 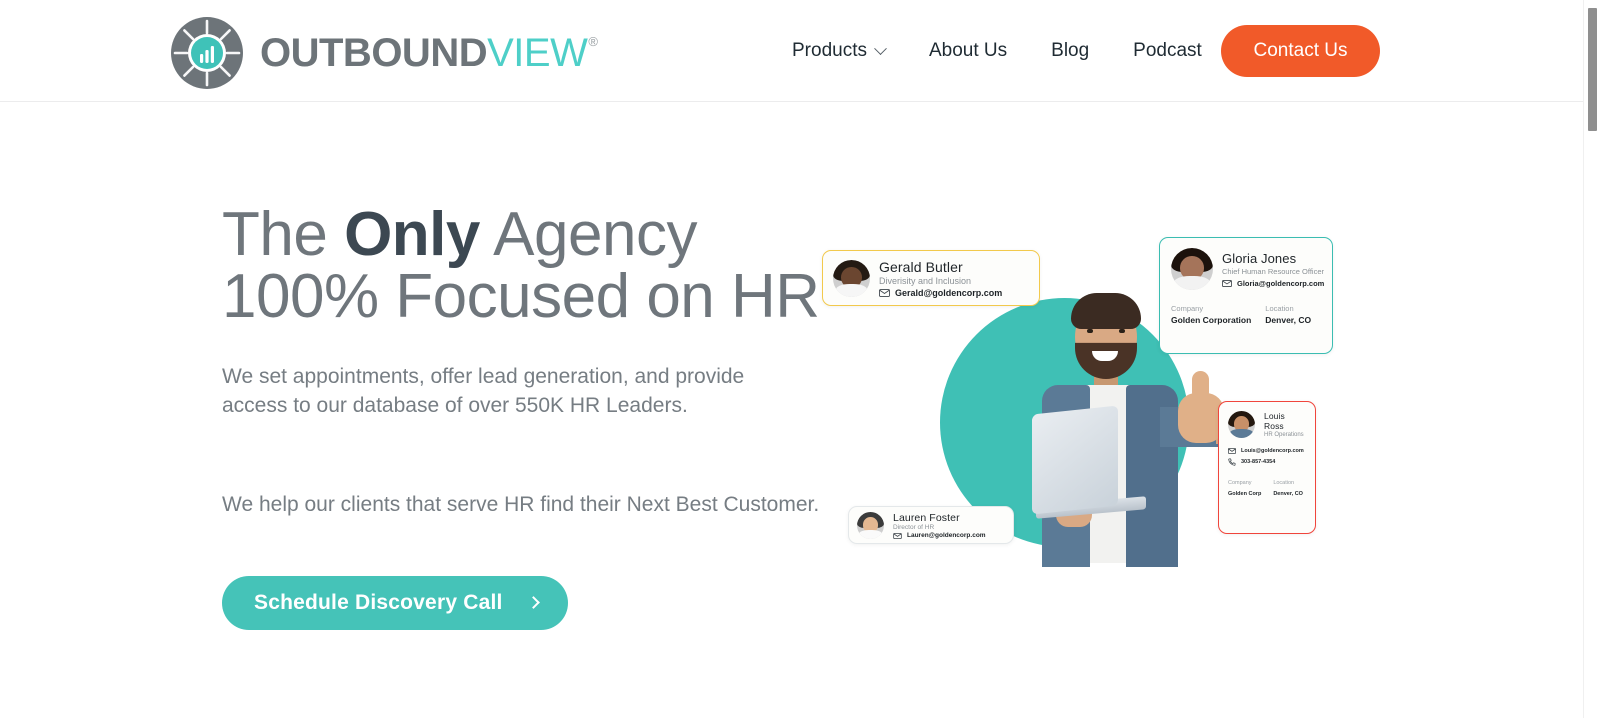 What do you see at coordinates (946, 535) in the screenshot?
I see `contact-email: Lauren@goldencorp.com` at bounding box center [946, 535].